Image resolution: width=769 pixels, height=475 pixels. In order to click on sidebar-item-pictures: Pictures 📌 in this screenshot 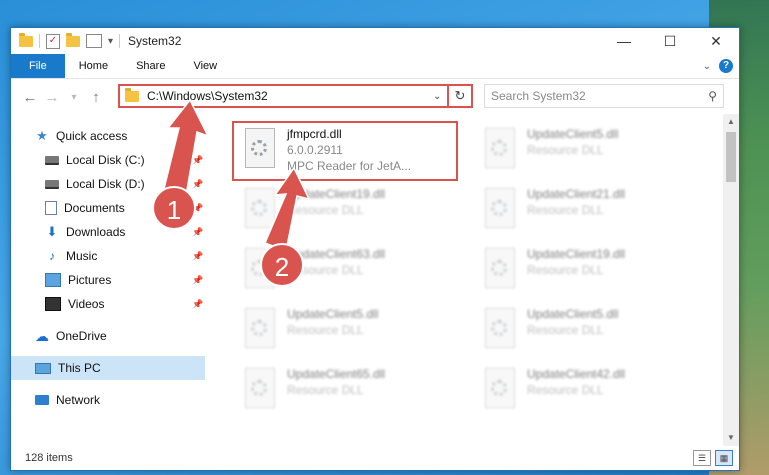, I will do `click(124, 280)`.